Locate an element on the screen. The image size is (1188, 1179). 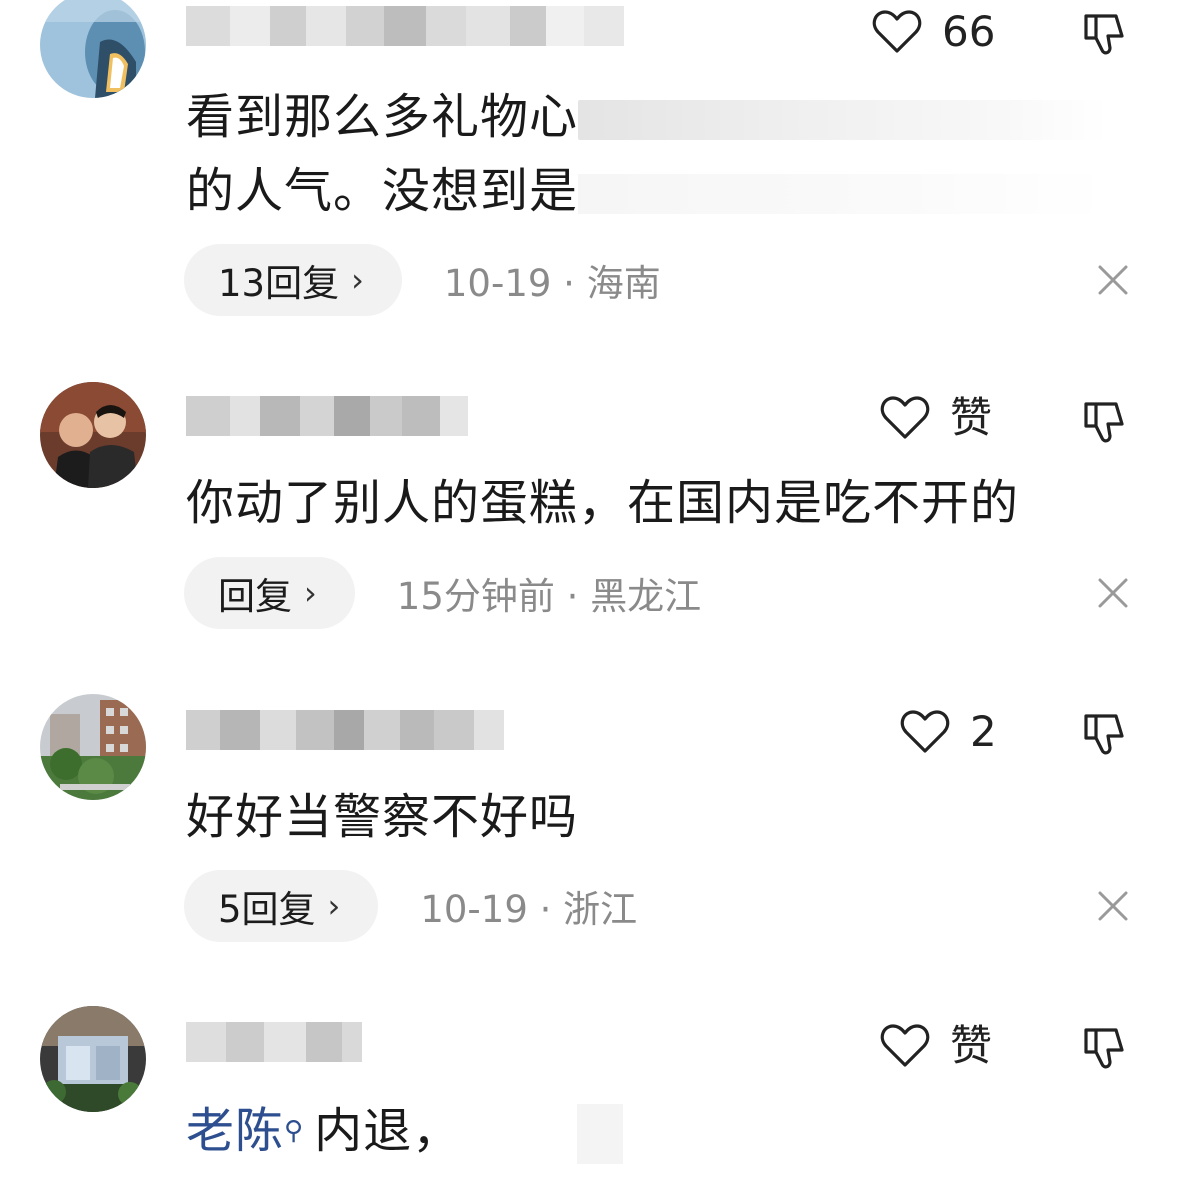
comment-text: 看到那么多礼物心 的人气。没想到是 is located at coordinates (647, 154).